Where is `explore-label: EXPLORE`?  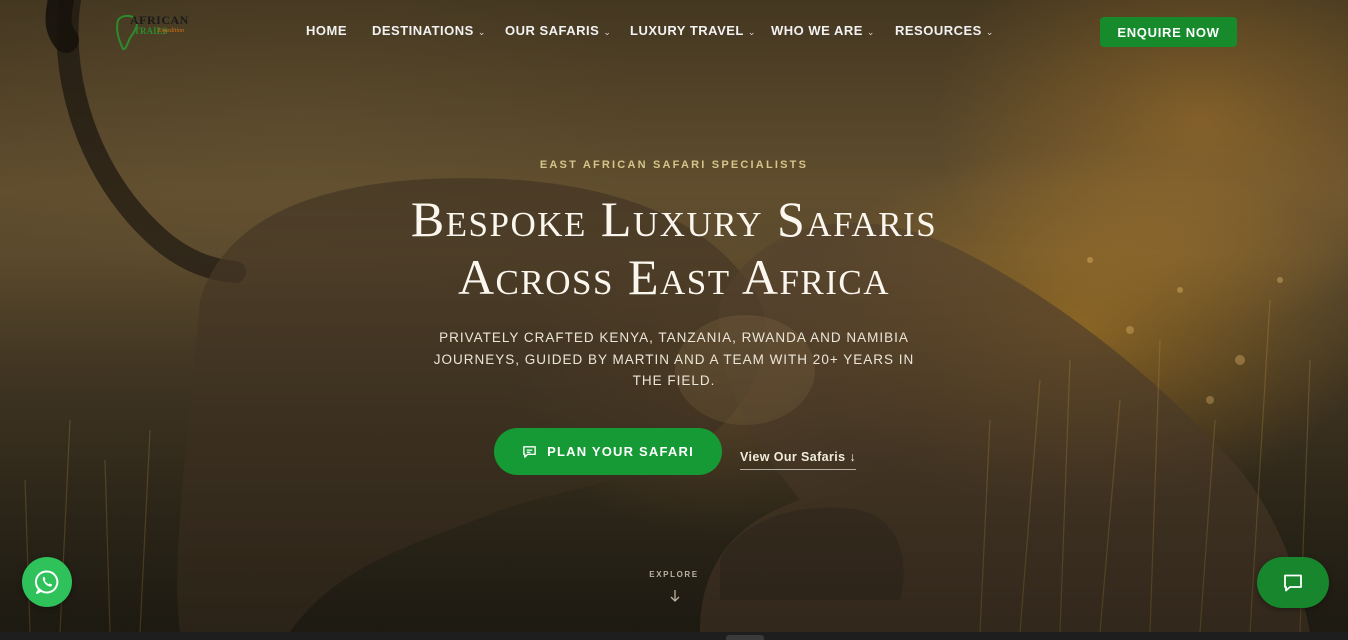 explore-label: EXPLORE is located at coordinates (674, 574).